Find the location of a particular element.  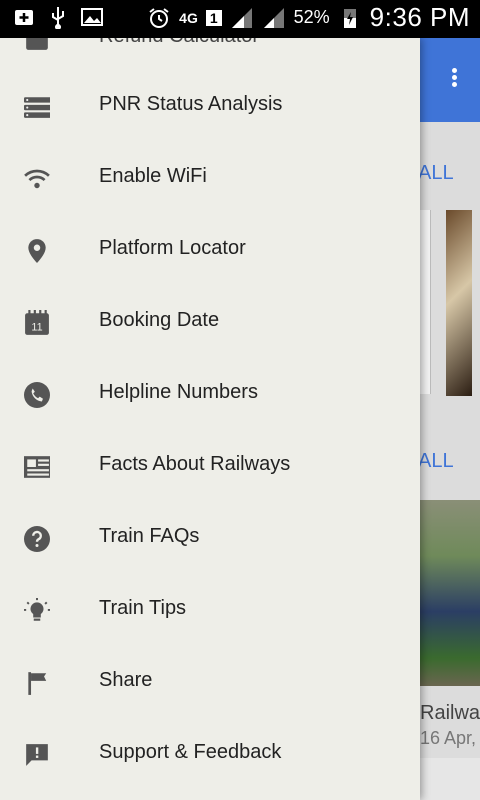

status-bar: 4G 1 52% 9:36 PM is located at coordinates (240, 19).